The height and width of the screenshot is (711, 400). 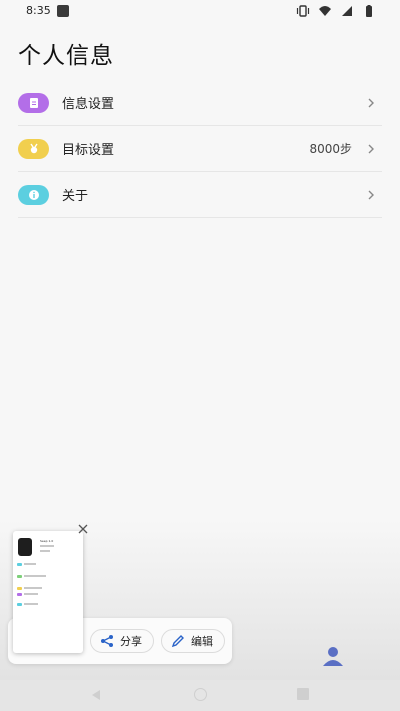 I want to click on menu-item-goal-settings: 目标设置 8000步, so click(x=200, y=149).